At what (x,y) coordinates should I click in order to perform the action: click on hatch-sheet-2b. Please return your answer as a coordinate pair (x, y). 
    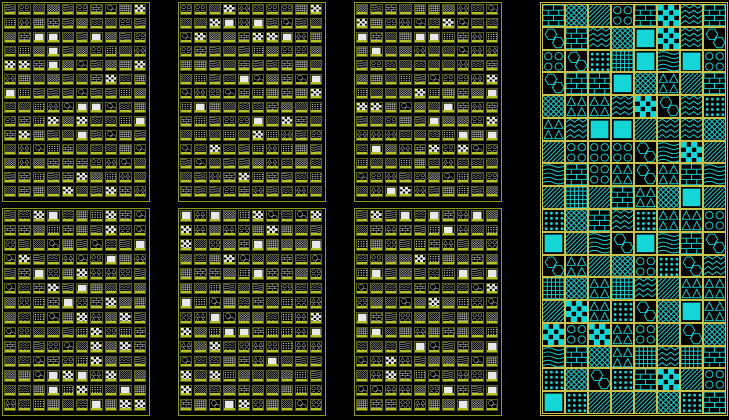
    Looking at the image, I should click on (252, 312).